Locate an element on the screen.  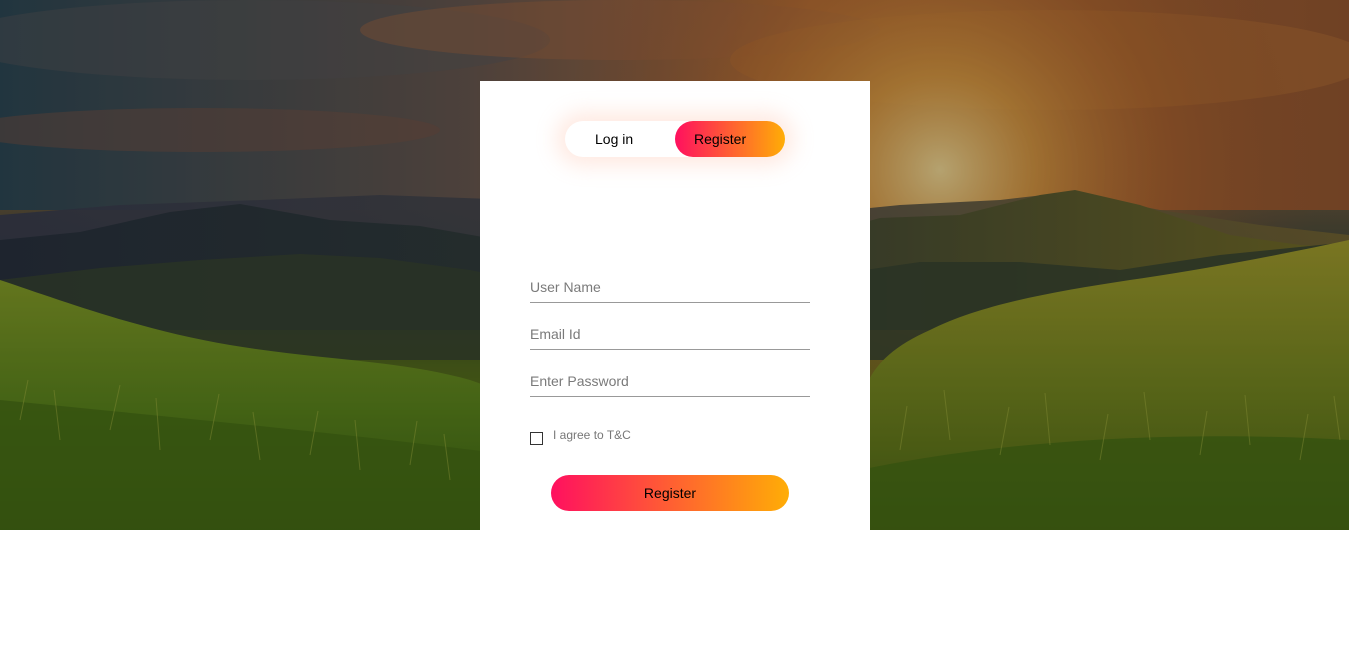
register-submit-button: Register is located at coordinates (670, 493).